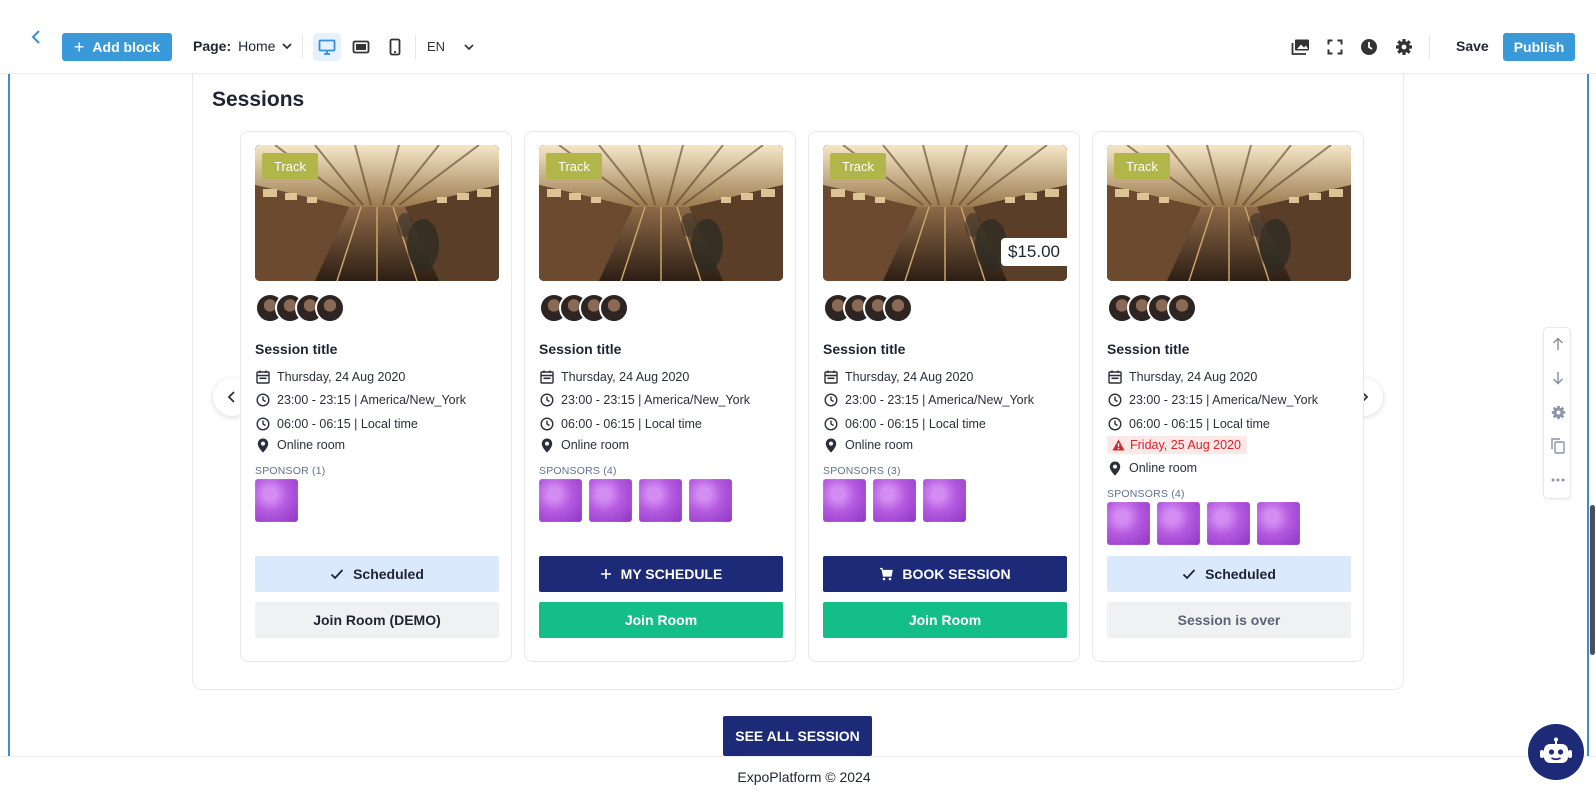 The width and height of the screenshot is (1596, 797). What do you see at coordinates (671, 574) in the screenshot?
I see `session-primary-button-label: MY SCHEDULE` at bounding box center [671, 574].